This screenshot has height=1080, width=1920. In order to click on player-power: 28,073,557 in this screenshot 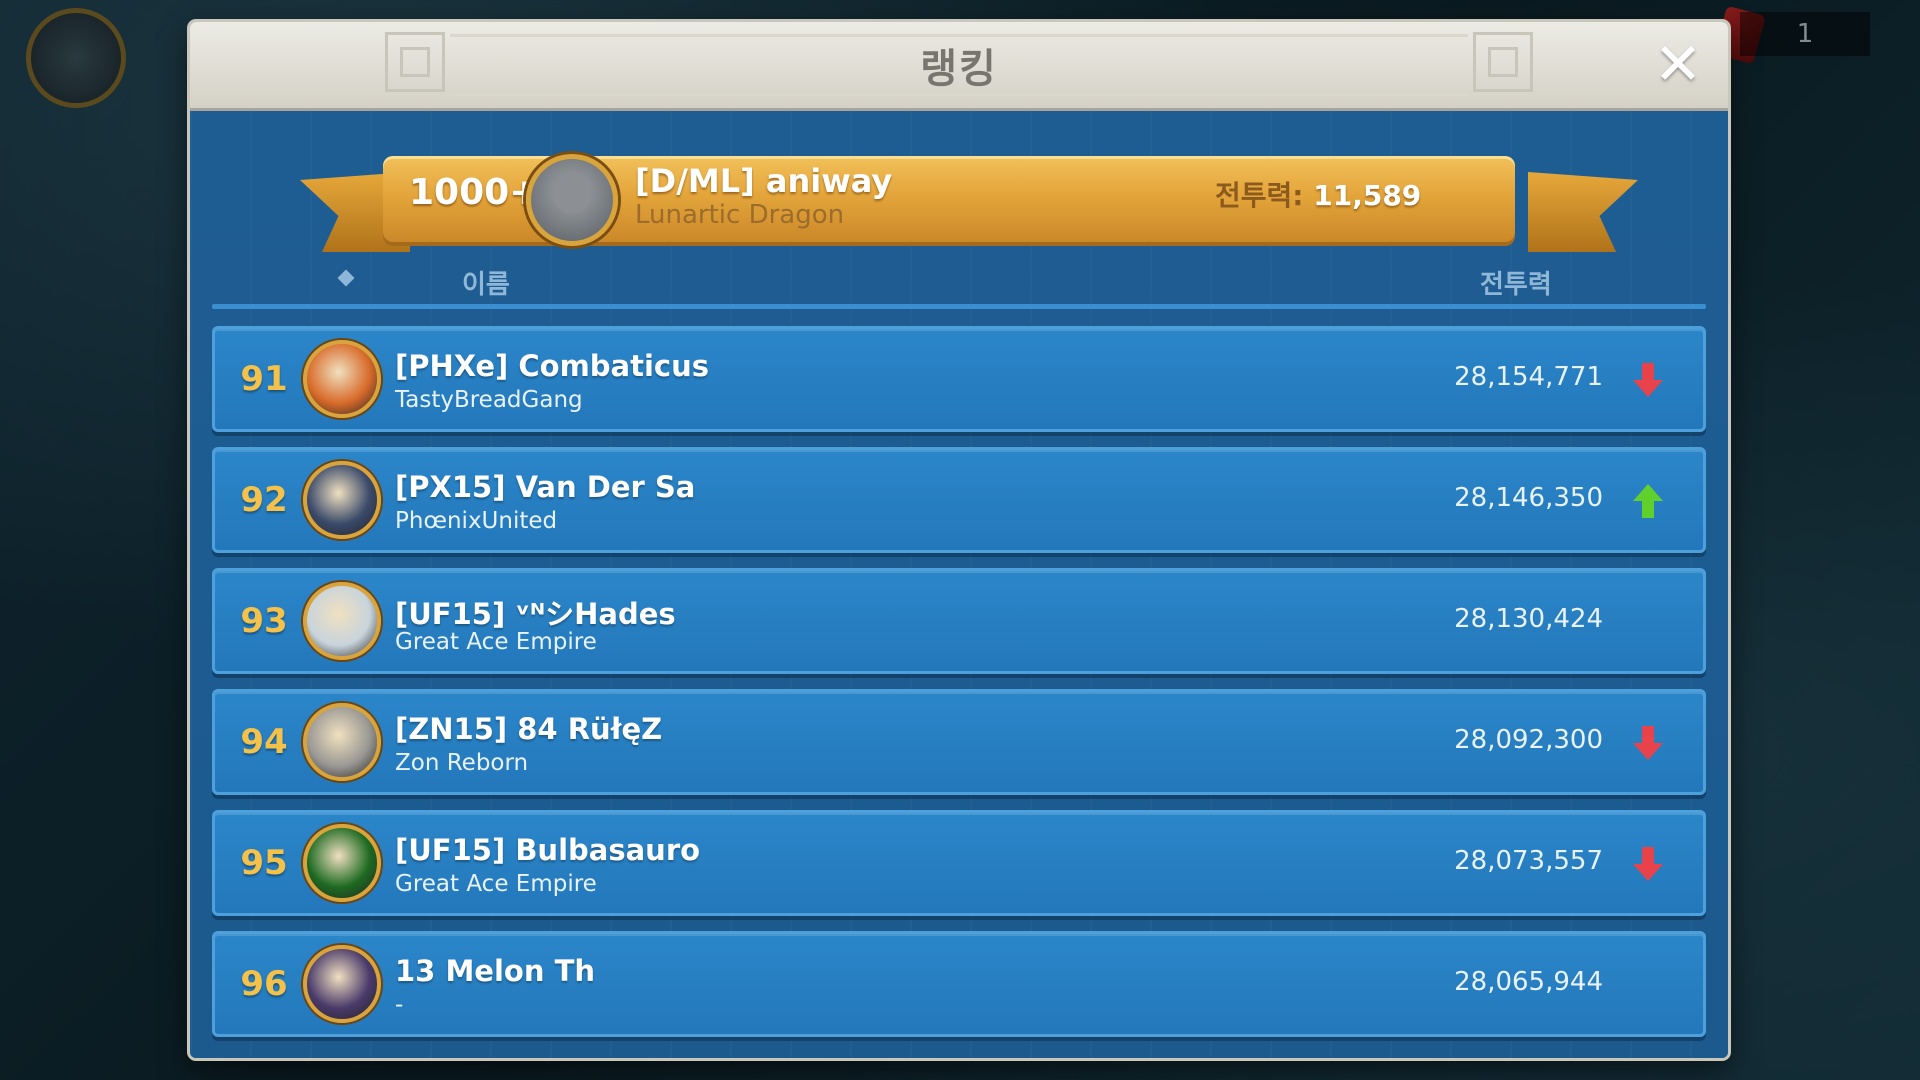, I will do `click(1528, 861)`.